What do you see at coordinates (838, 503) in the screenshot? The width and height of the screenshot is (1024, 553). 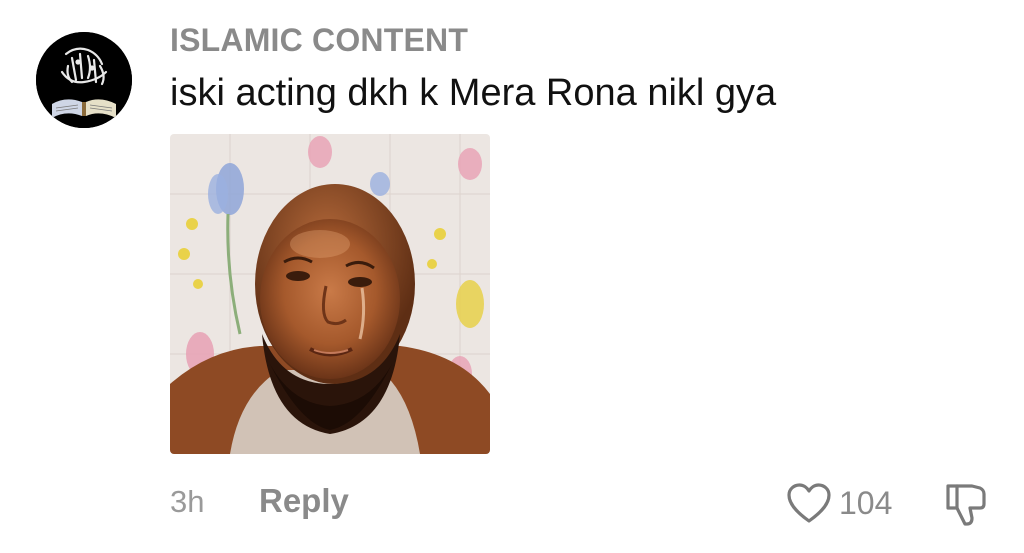 I see `like-button: 104` at bounding box center [838, 503].